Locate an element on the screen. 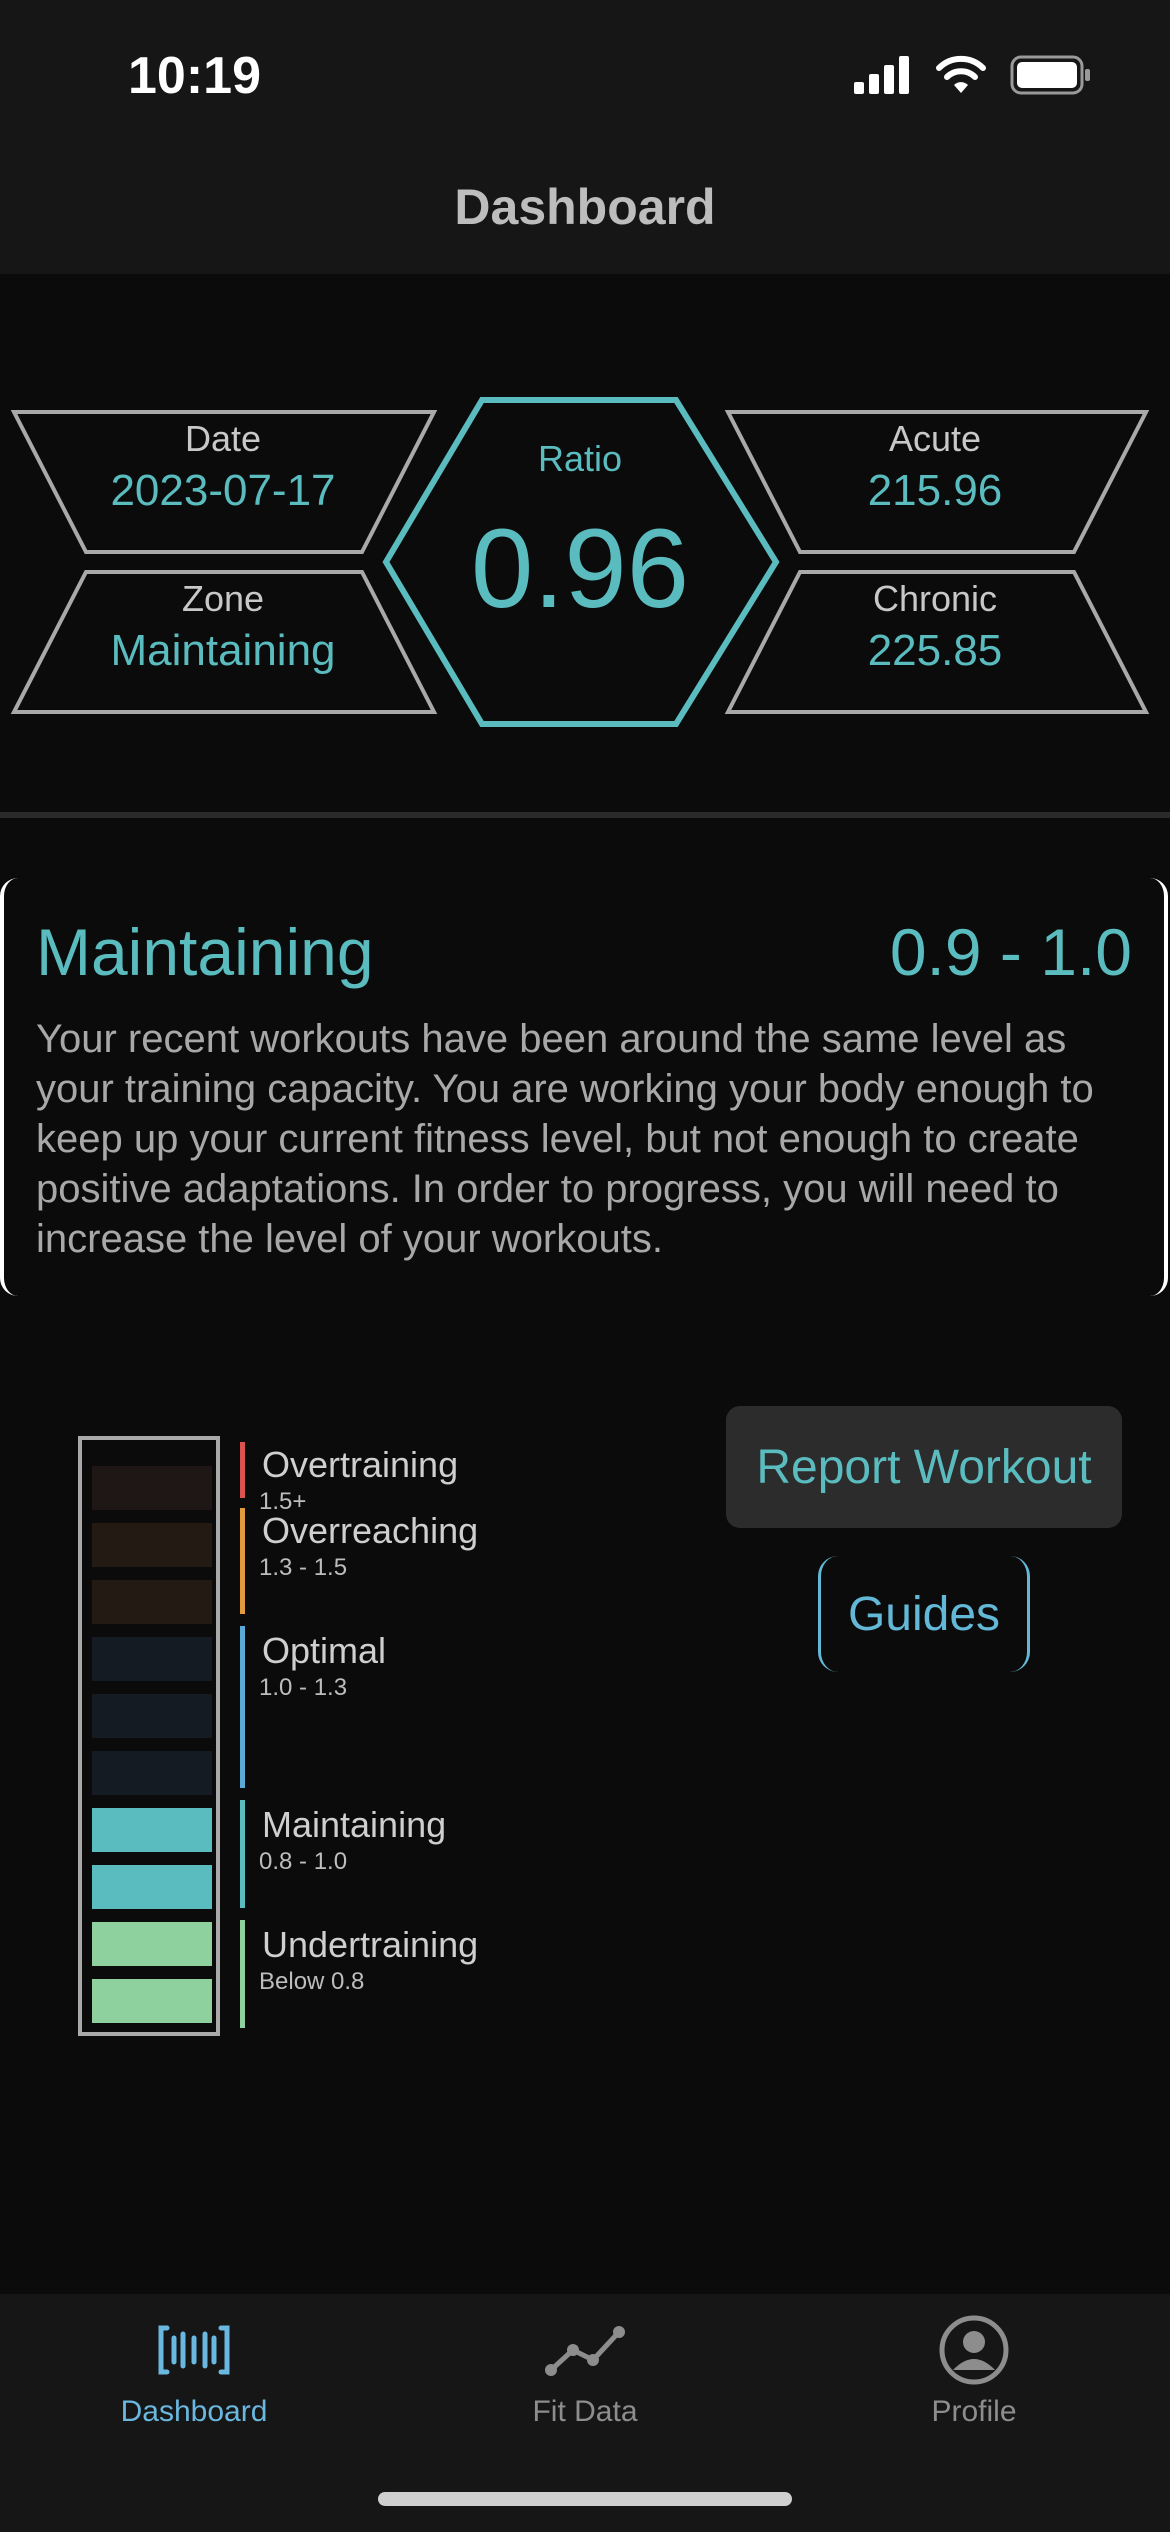  legend-title-undertraining: Undertraining is located at coordinates (370, 1944).